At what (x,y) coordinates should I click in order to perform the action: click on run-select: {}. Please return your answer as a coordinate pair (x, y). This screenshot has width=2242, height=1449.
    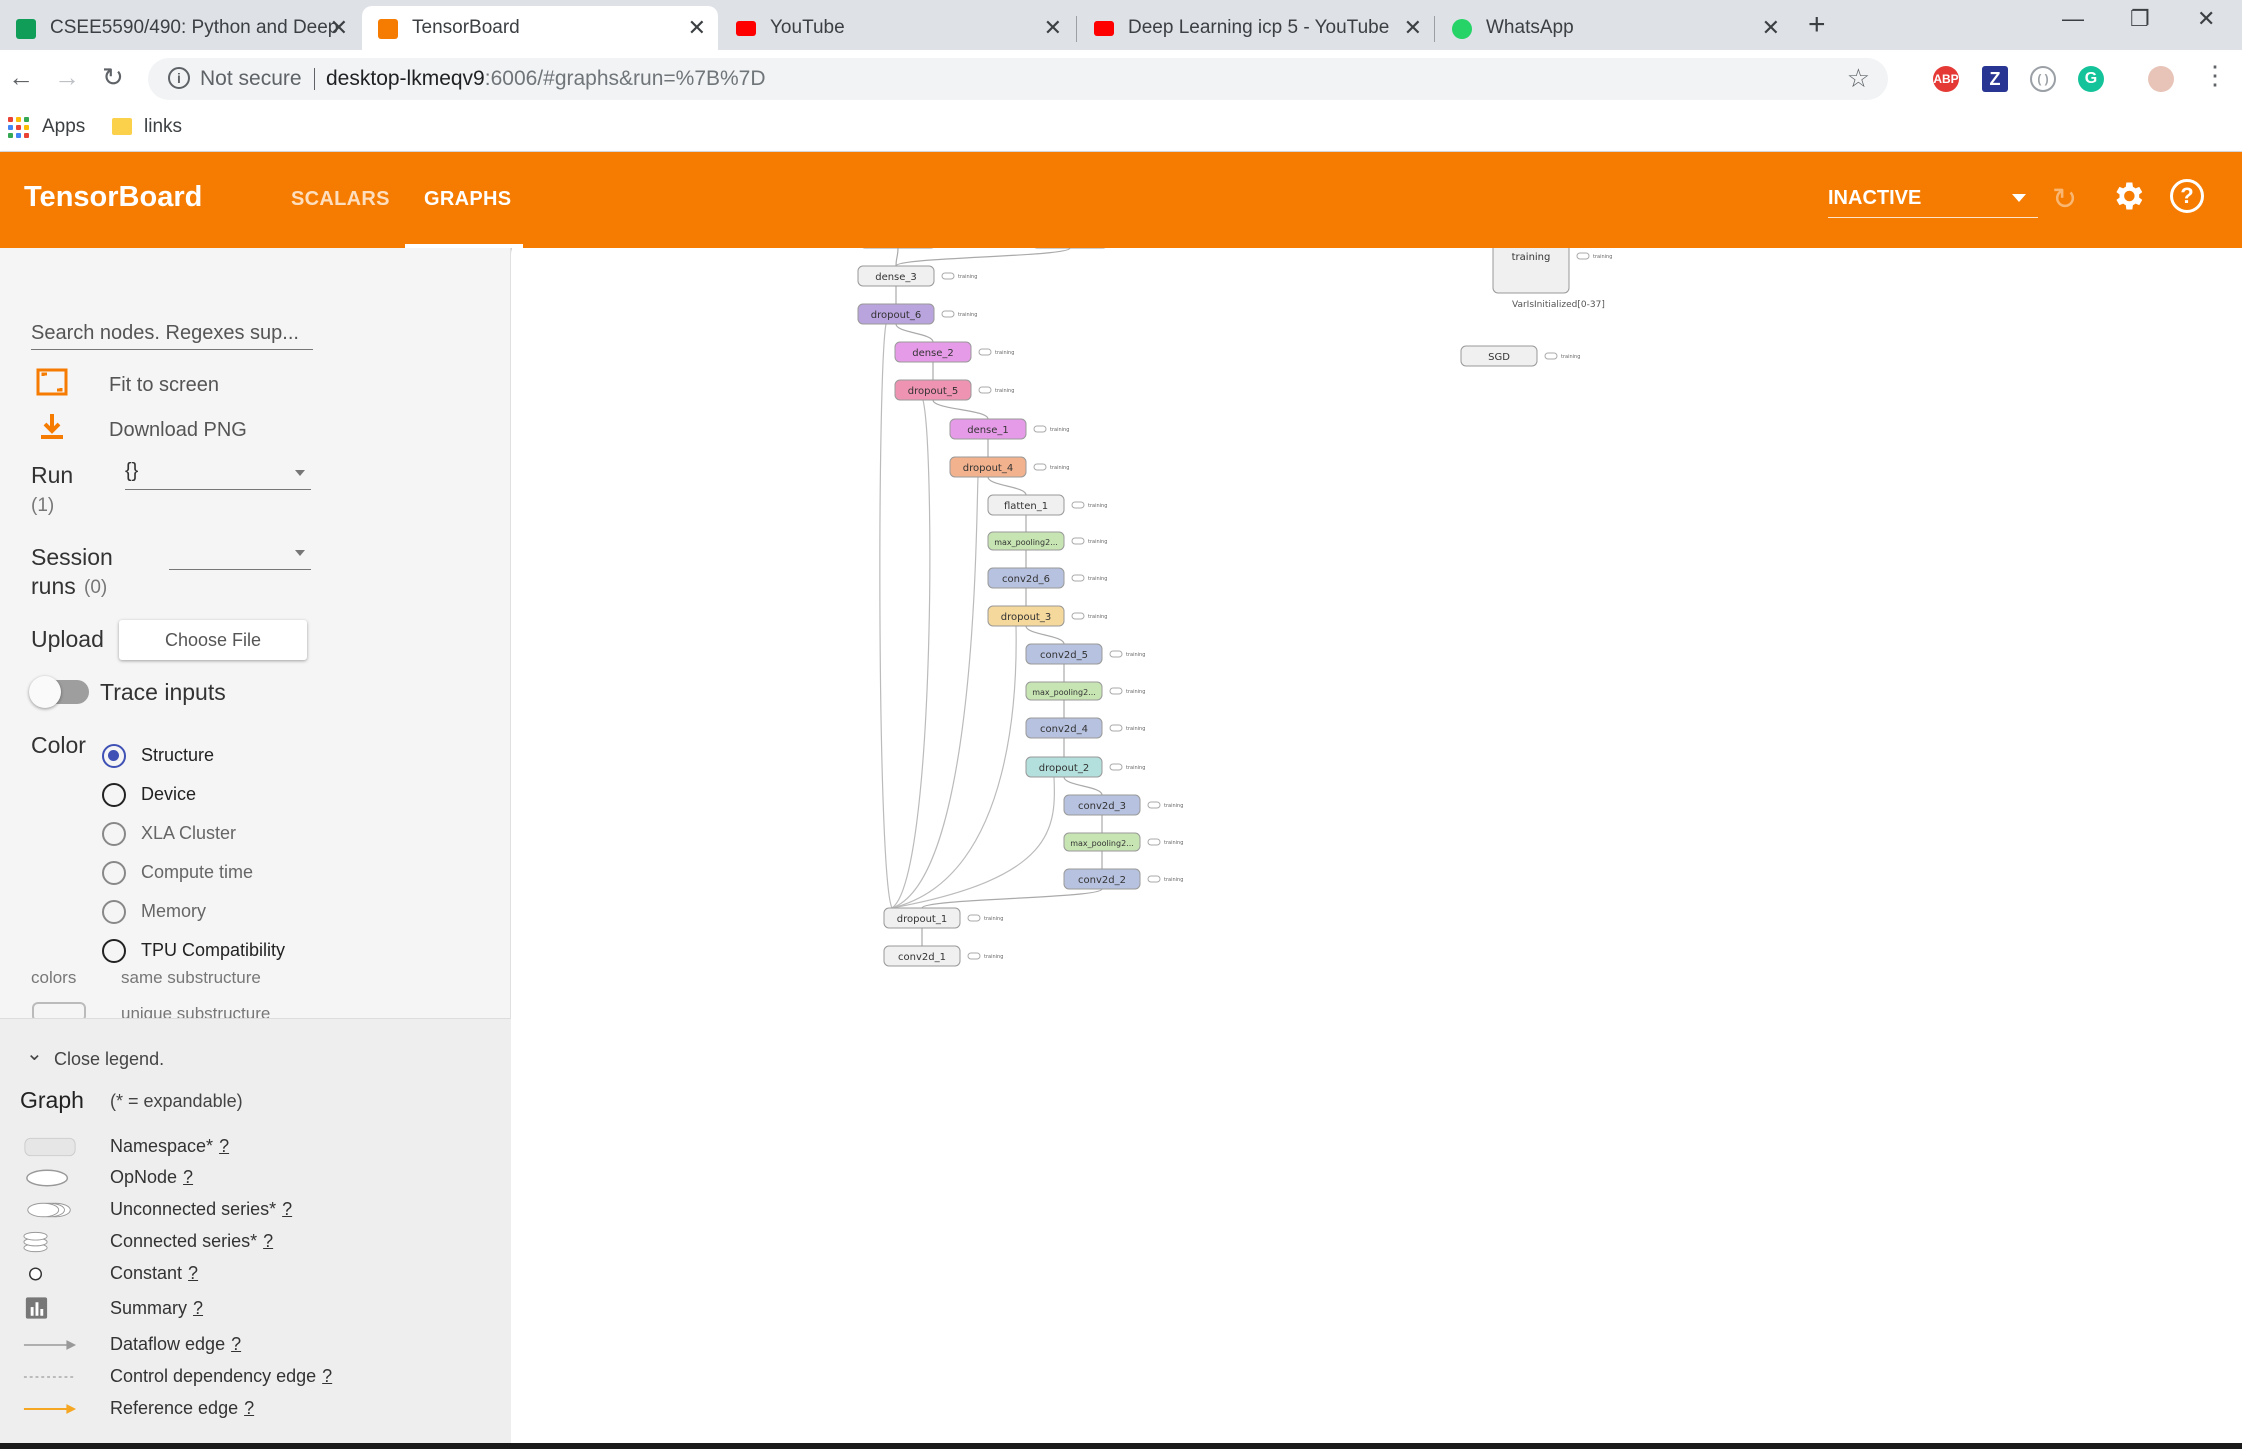
    Looking at the image, I should click on (218, 475).